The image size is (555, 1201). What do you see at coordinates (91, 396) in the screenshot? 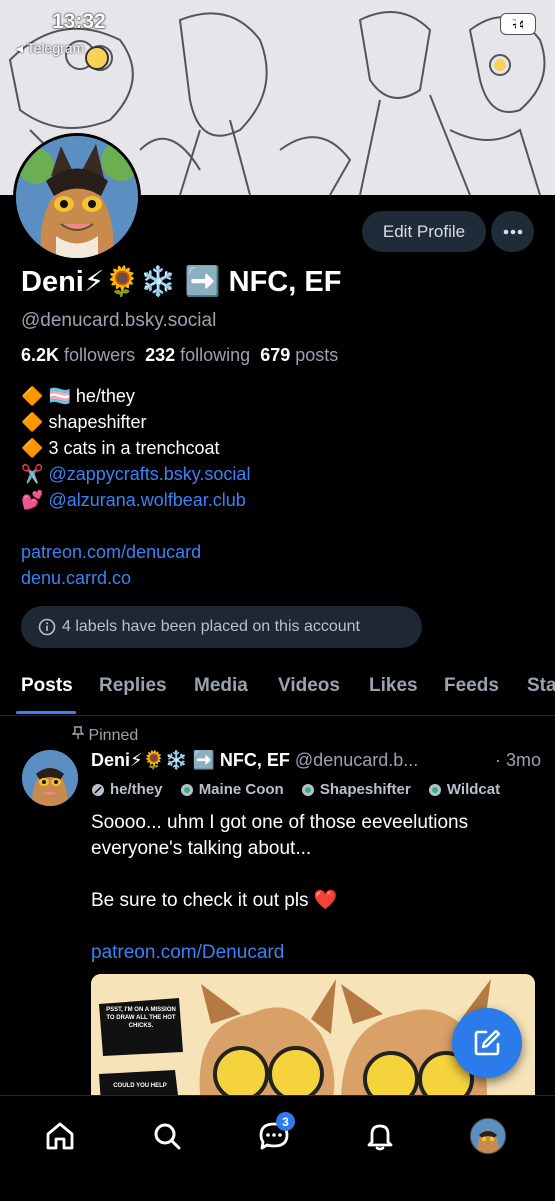
I see `bio-text: 🏳️‍⚧️ he/they` at bounding box center [91, 396].